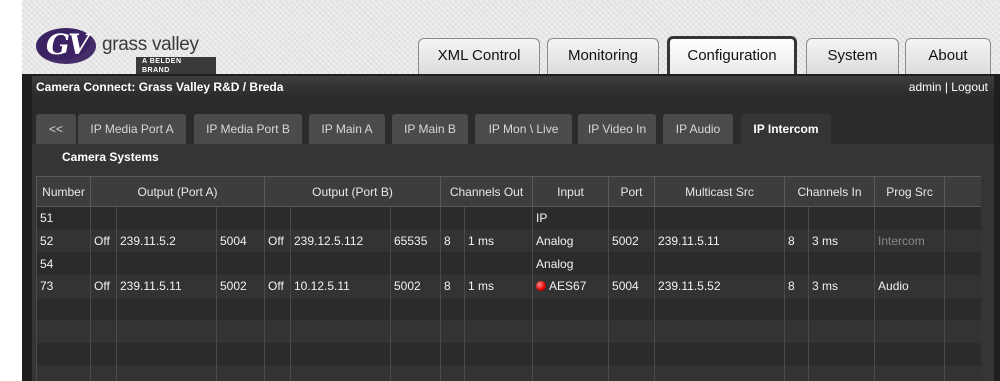 Image resolution: width=1000 pixels, height=381 pixels. What do you see at coordinates (508, 218) in the screenshot?
I see `table-row: 51 IP` at bounding box center [508, 218].